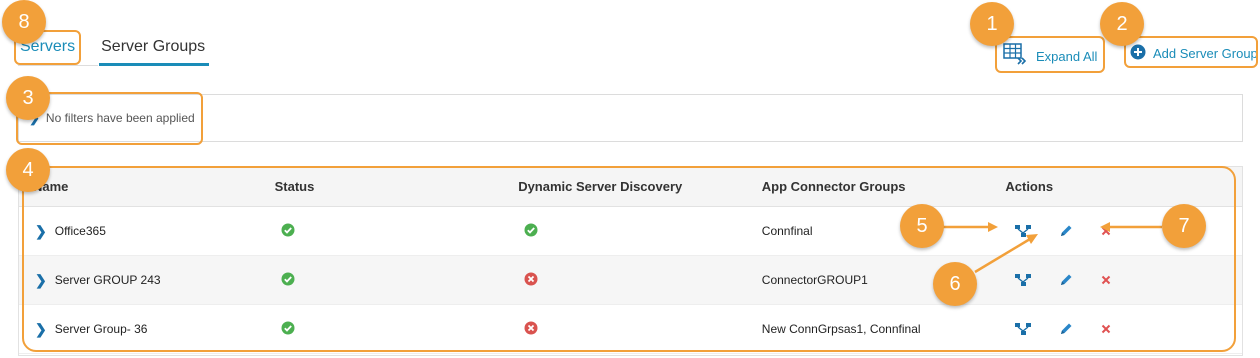 The height and width of the screenshot is (358, 1260). Describe the element at coordinates (1050, 54) in the screenshot. I see `highlight-expand-all` at that location.